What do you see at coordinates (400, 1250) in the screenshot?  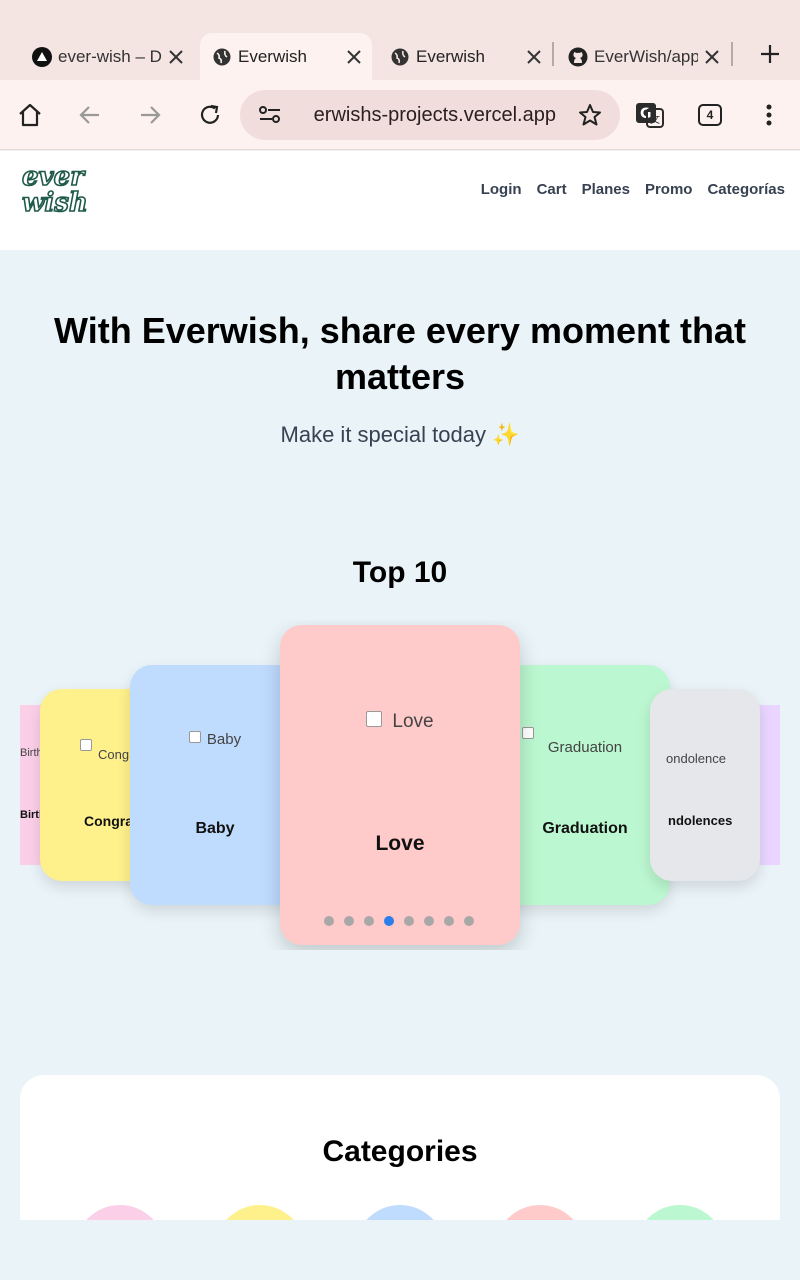 I see `viewport-bottom` at bounding box center [400, 1250].